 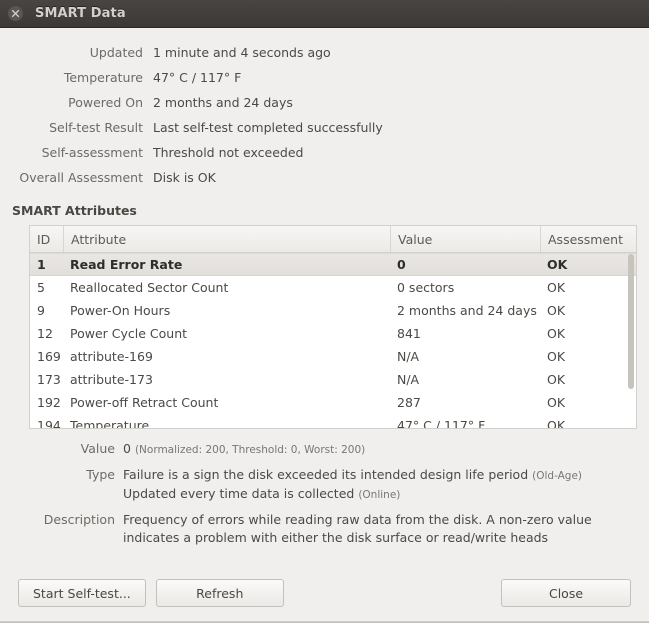 What do you see at coordinates (333, 402) in the screenshot?
I see `table-row: 192 Power-off Retract Count 287 OK` at bounding box center [333, 402].